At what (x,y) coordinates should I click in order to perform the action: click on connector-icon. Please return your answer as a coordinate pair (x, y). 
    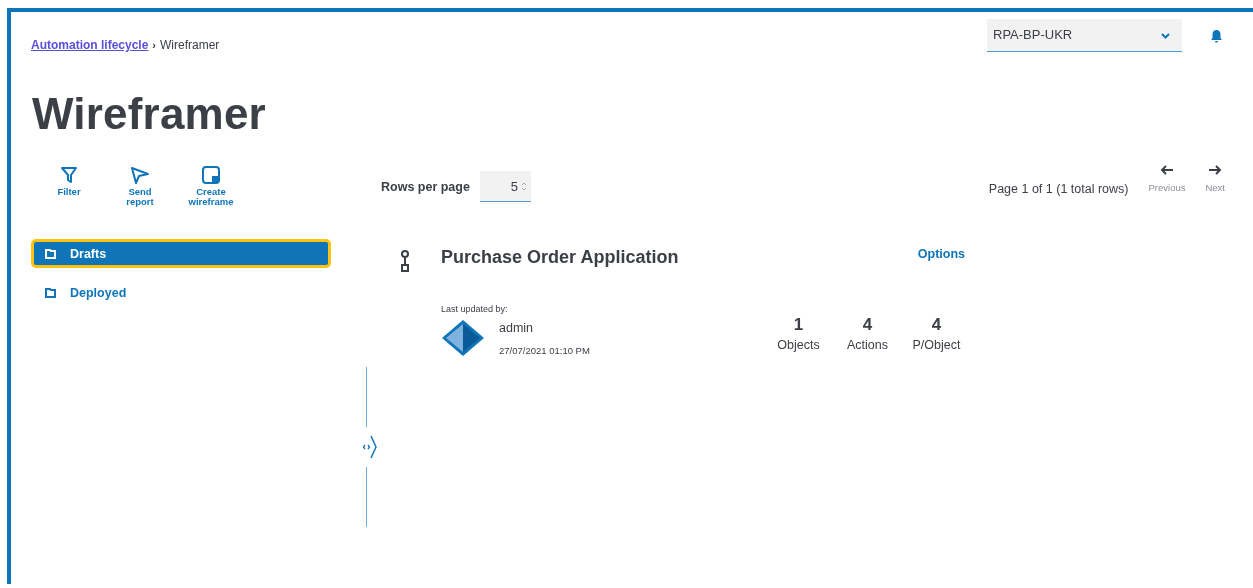
    Looking at the image, I should click on (405, 261).